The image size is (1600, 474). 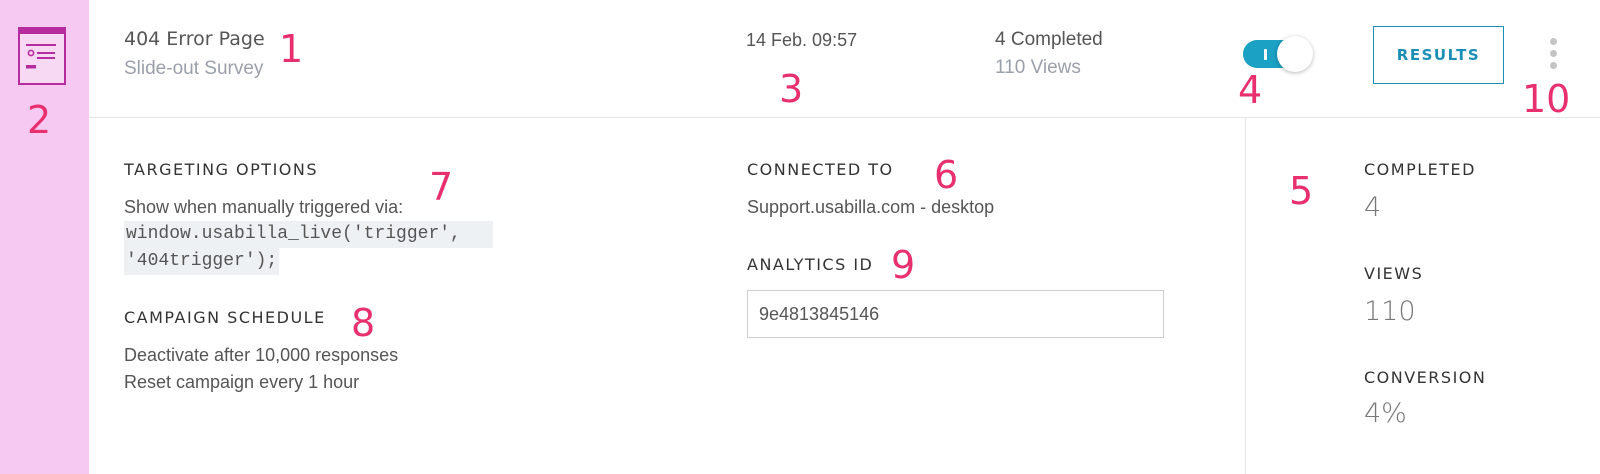 I want to click on annotation-marker-1: 1, so click(x=291, y=49).